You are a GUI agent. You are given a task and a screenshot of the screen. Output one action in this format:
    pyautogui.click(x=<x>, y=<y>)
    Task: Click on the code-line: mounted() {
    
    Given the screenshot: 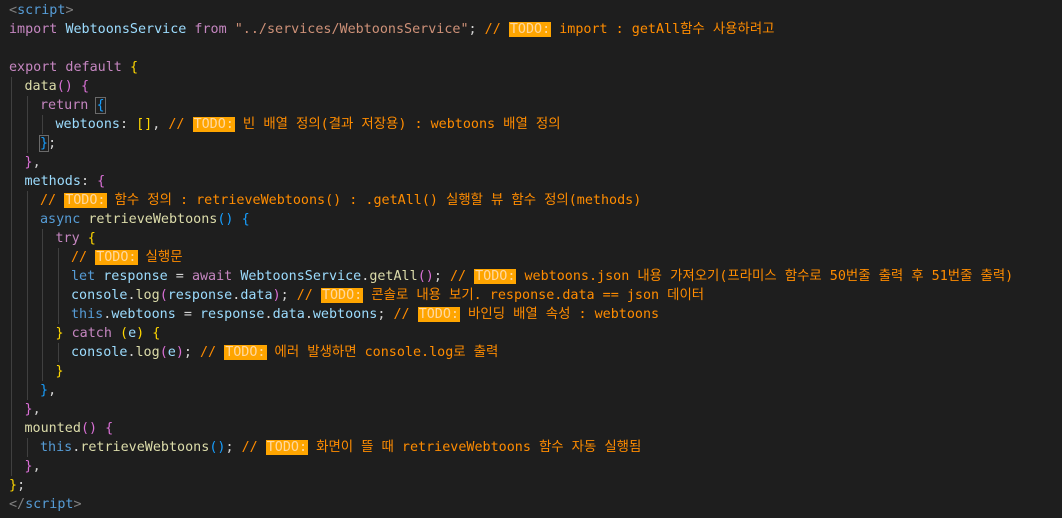 What is the action you would take?
    pyautogui.click(x=69, y=428)
    